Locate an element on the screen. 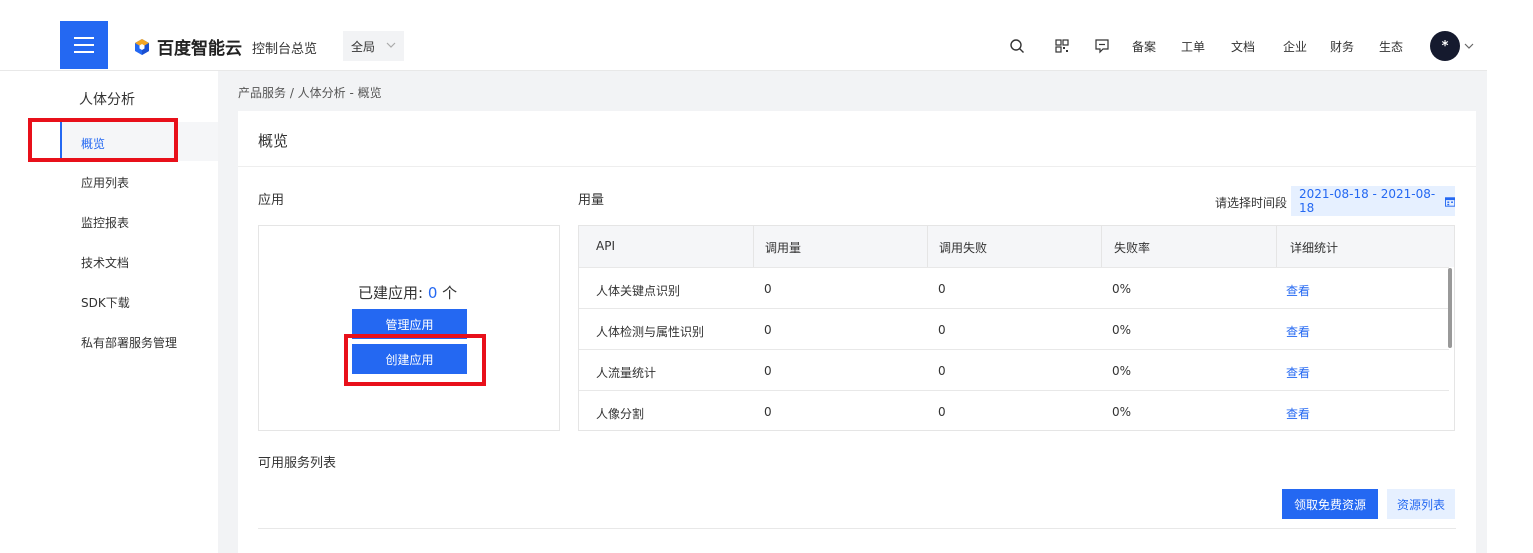 The height and width of the screenshot is (553, 1533). header-rate: 失败率 is located at coordinates (1132, 248).